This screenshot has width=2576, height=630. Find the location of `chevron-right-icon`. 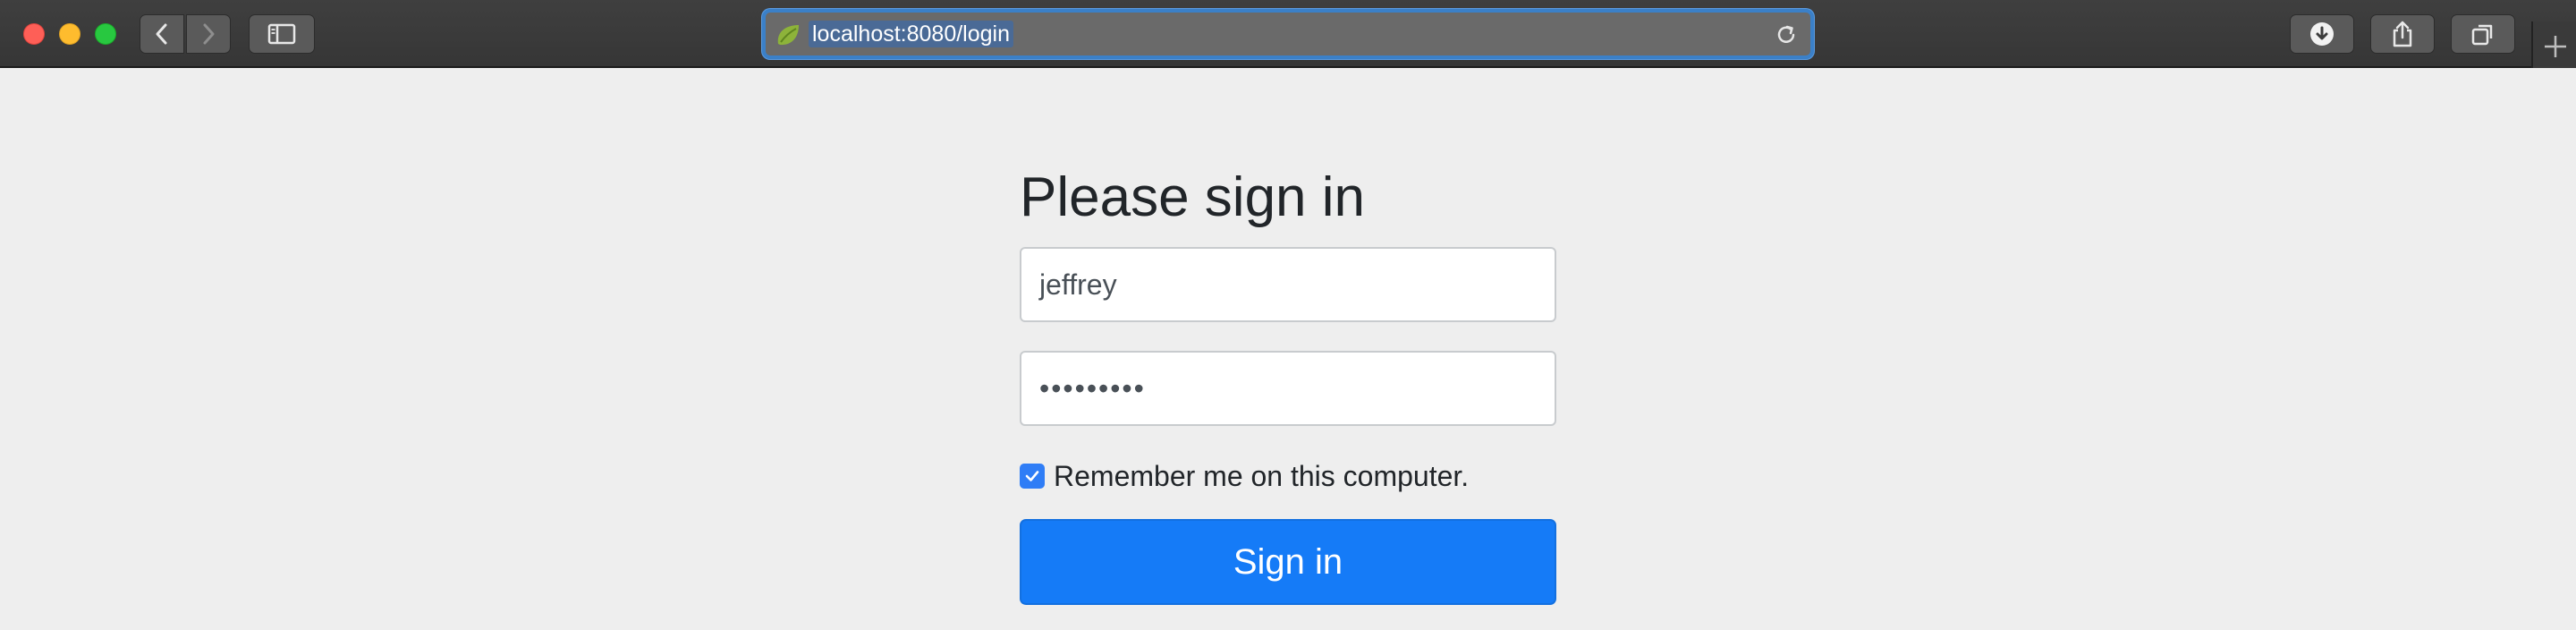

chevron-right-icon is located at coordinates (209, 34).